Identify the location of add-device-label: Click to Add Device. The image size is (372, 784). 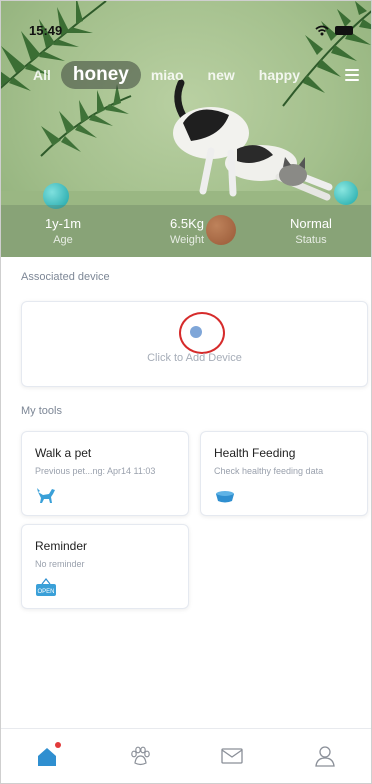
(194, 358).